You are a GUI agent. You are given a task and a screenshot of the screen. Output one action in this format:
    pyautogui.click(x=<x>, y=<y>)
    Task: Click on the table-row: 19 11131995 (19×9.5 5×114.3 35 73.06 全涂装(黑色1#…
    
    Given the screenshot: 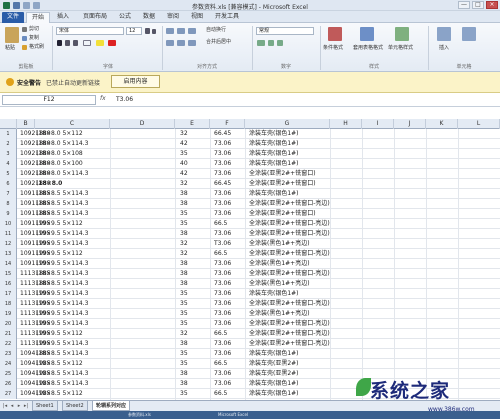 What is the action you would take?
    pyautogui.click(x=250, y=314)
    